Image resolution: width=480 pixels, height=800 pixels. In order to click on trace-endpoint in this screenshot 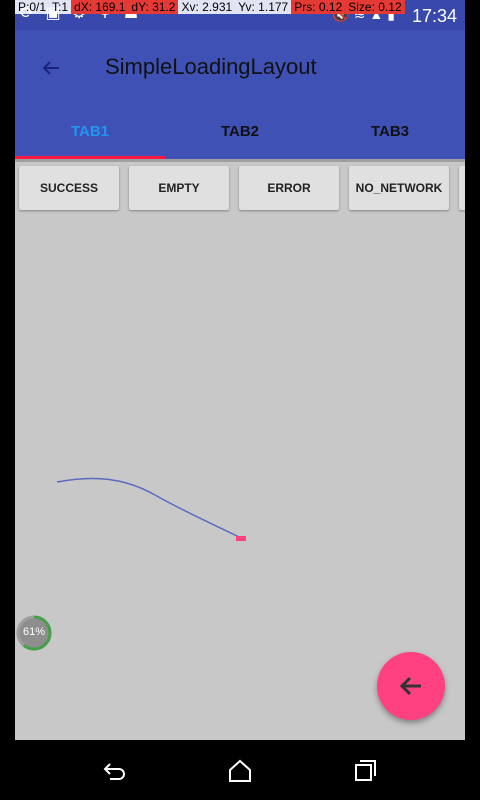, I will do `click(241, 538)`.